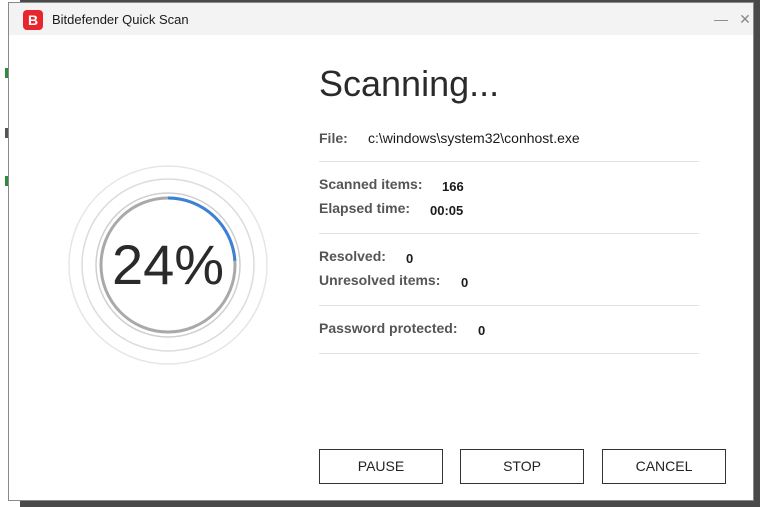 The height and width of the screenshot is (507, 760). I want to click on password-protected-value: 0, so click(482, 330).